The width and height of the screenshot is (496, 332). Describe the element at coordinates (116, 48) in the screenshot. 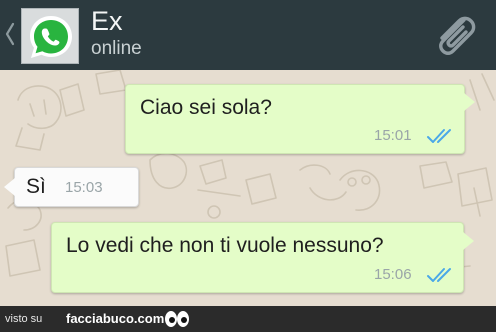

I see `contact-status: online` at that location.